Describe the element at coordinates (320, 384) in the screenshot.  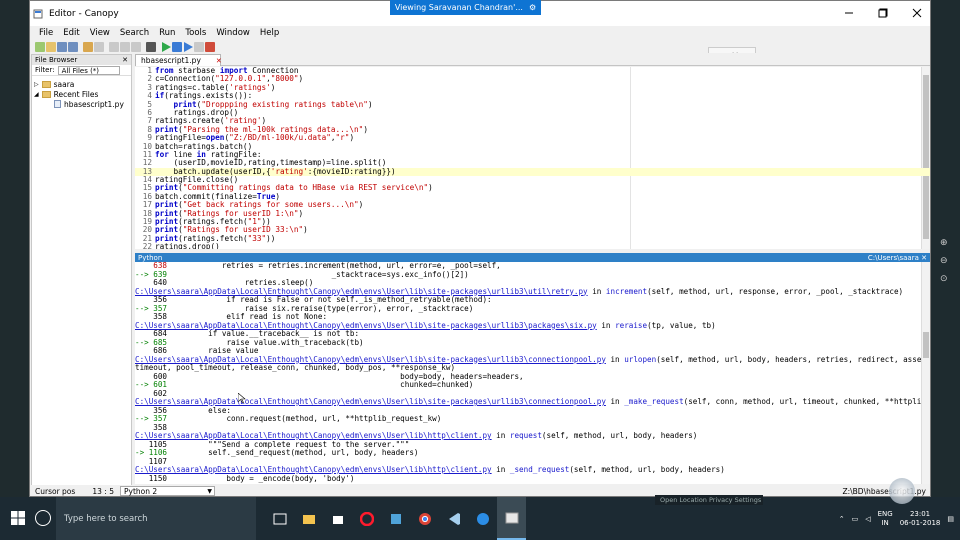
I see `console-text: chunked=chunked)` at that location.